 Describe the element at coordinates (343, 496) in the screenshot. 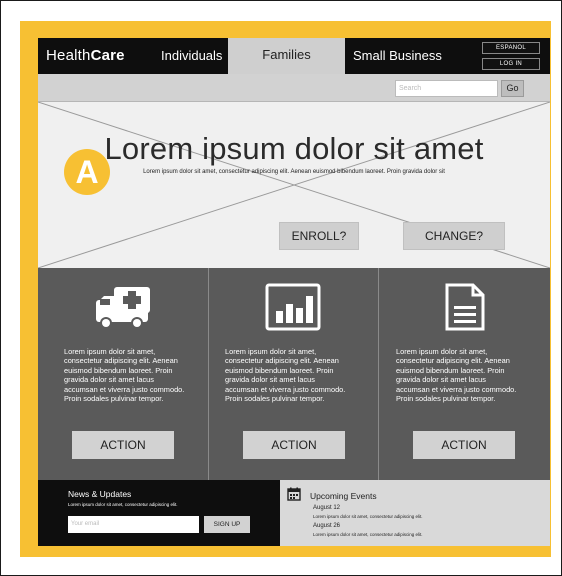

I see `events-title: Upcoming Events` at that location.